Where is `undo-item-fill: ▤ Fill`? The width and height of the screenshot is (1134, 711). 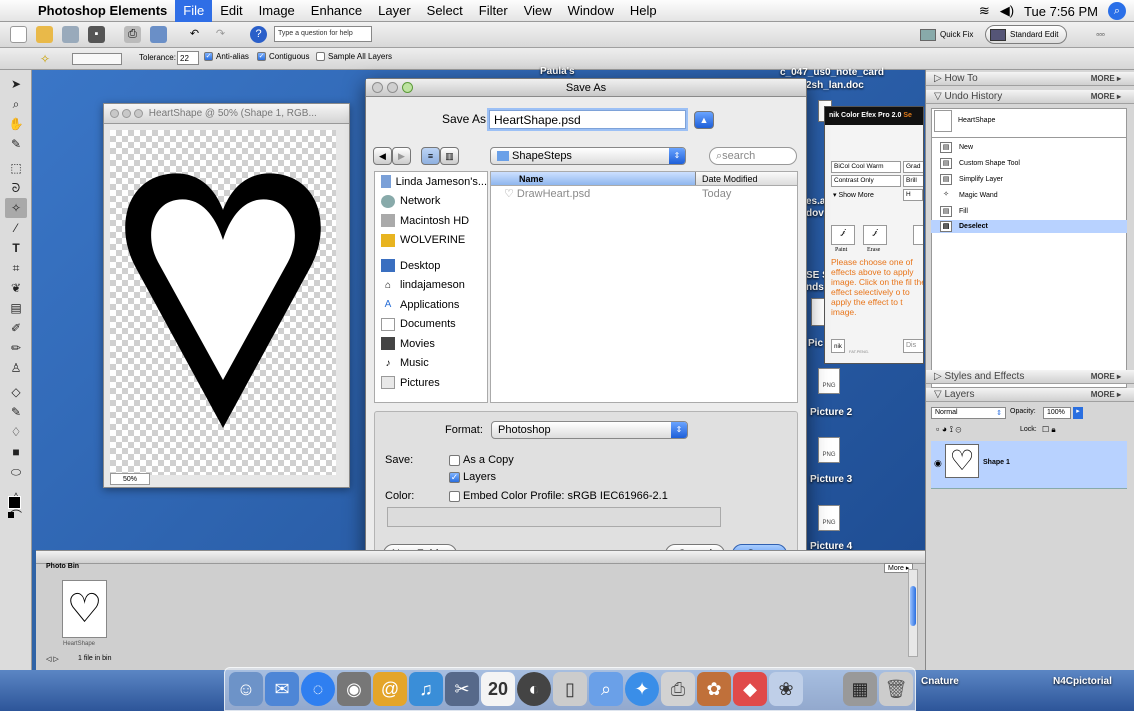
undo-item-fill: ▤ Fill is located at coordinates (1029, 211).